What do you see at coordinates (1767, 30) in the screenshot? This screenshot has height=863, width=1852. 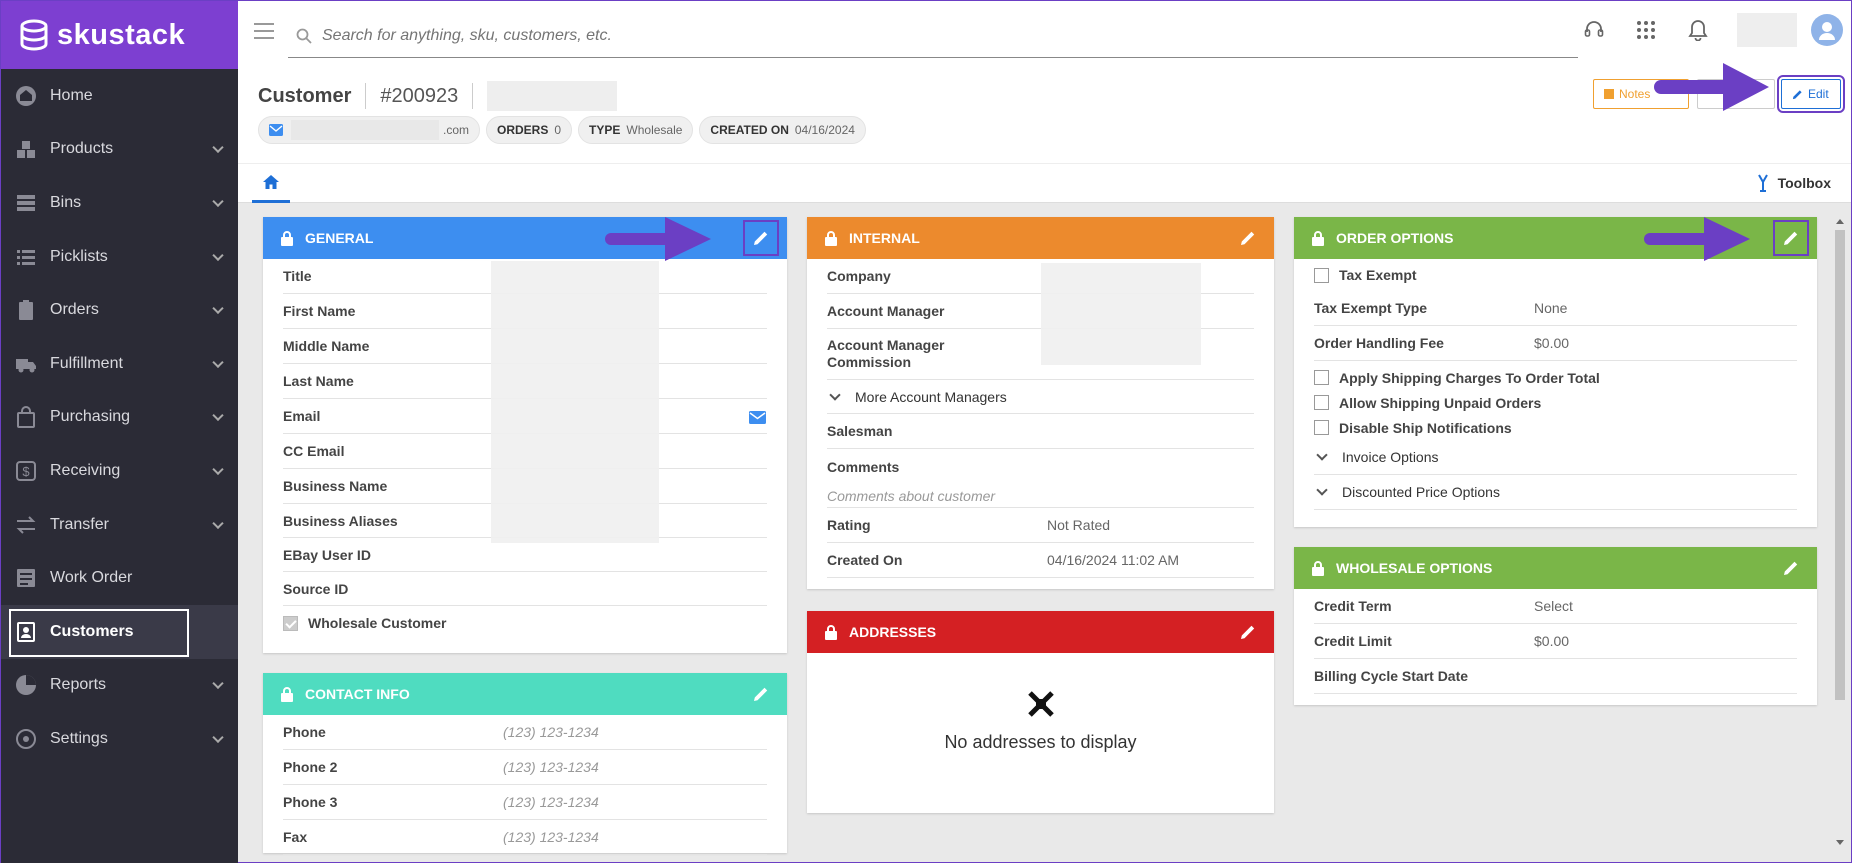 I see `user-name-redacted` at bounding box center [1767, 30].